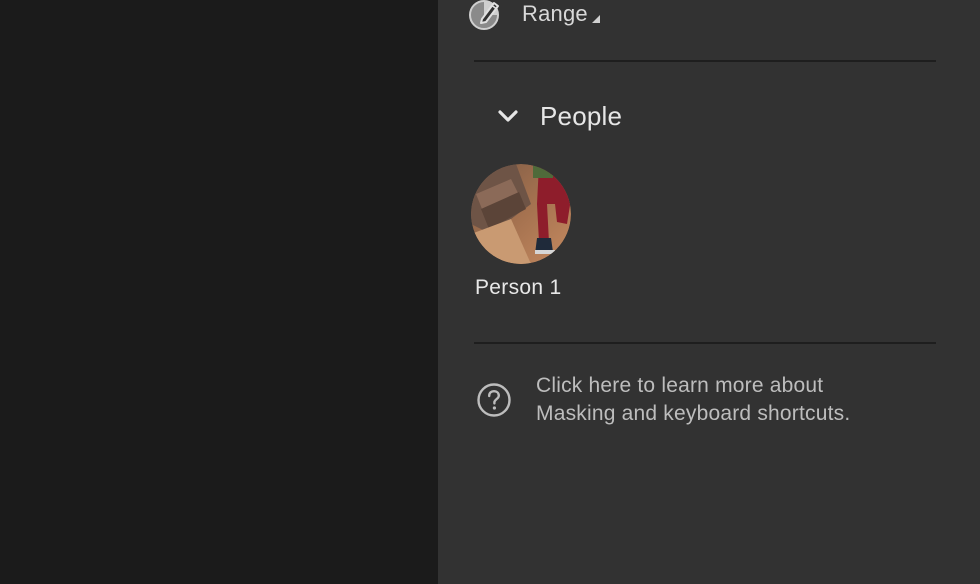 This screenshot has width=980, height=584. I want to click on people-section-header: People, so click(559, 116).